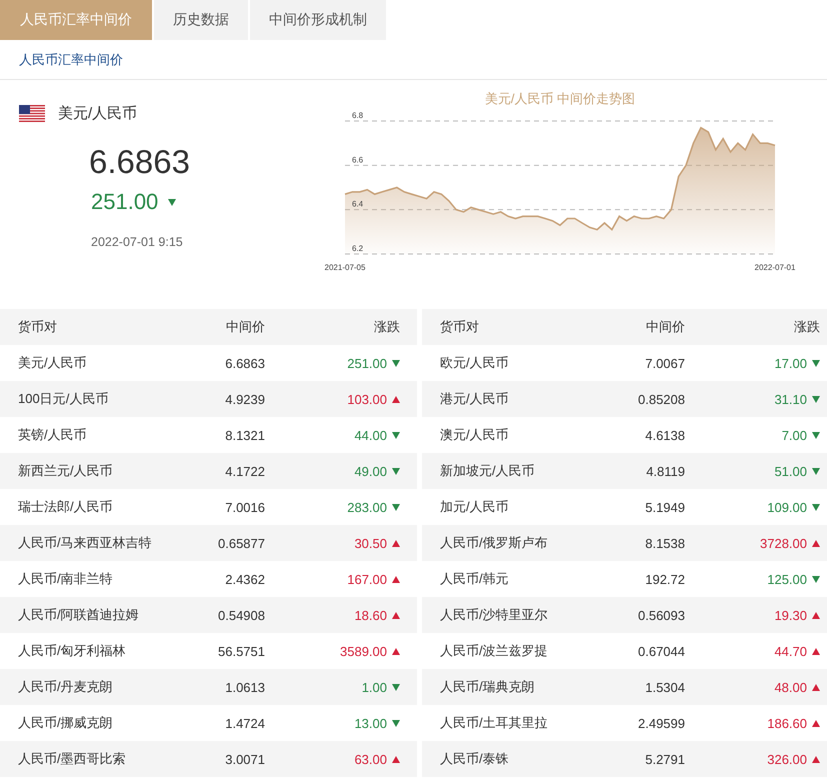 The height and width of the screenshot is (781, 827). What do you see at coordinates (201, 20) in the screenshot?
I see `tab: 历史数据` at bounding box center [201, 20].